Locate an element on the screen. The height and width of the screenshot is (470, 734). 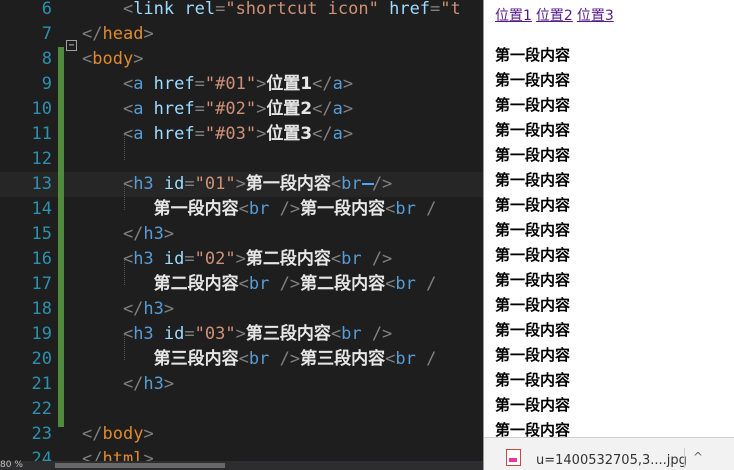
code-line: 21 </h3> is located at coordinates (241, 384).